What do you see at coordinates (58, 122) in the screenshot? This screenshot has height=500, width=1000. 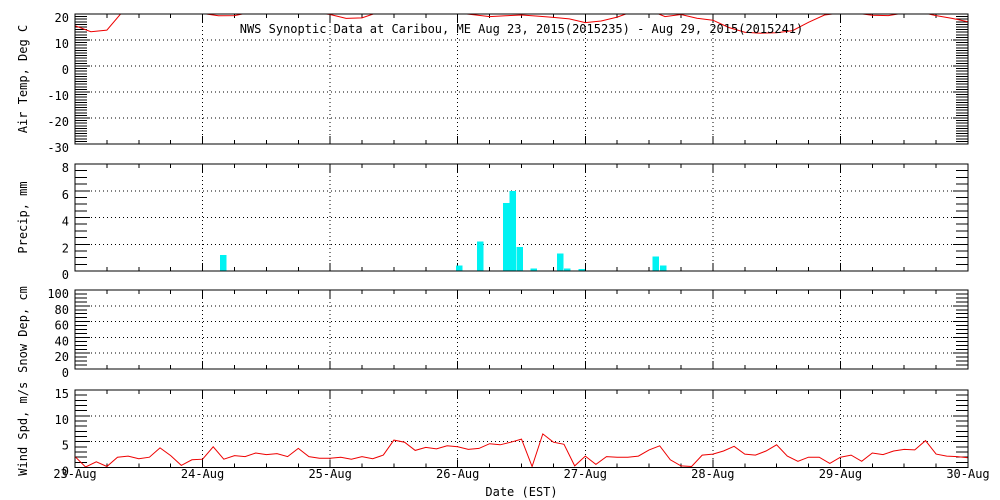 I see `y-tick-label: -20` at bounding box center [58, 122].